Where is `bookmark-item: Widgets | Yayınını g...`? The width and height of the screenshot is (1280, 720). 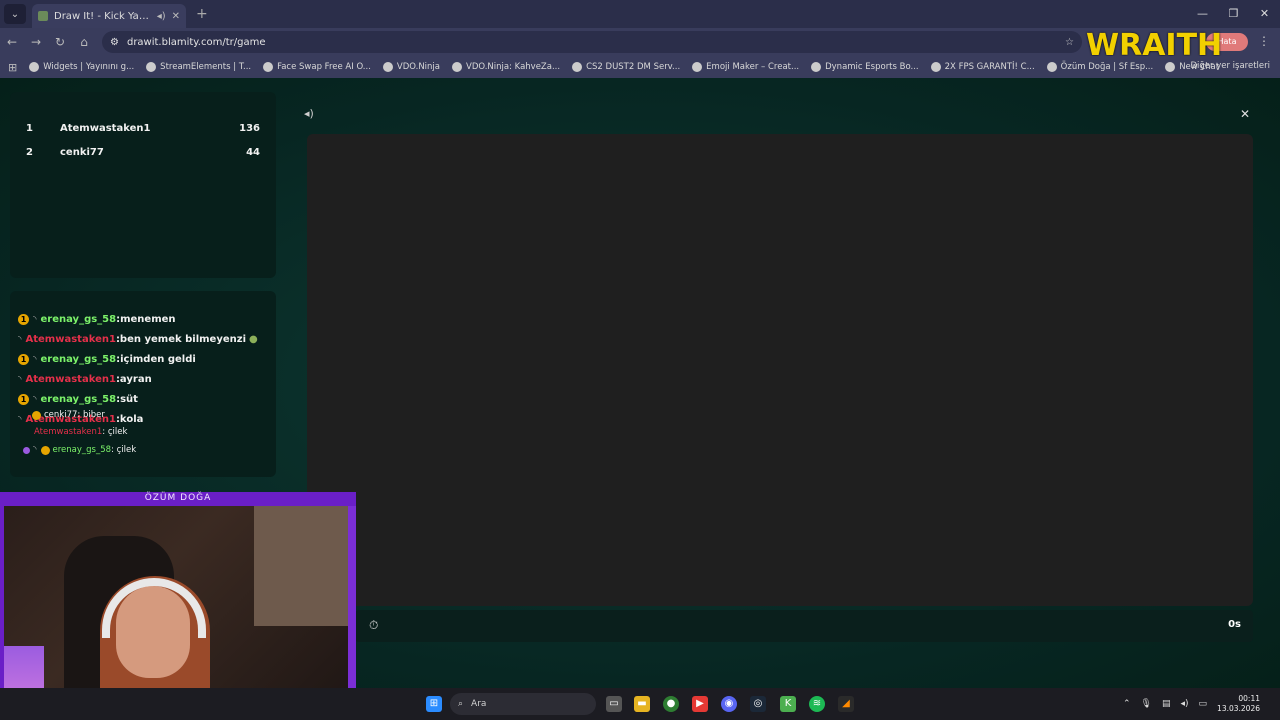
bookmark-item: Widgets | Yayınını g... is located at coordinates (81, 67).